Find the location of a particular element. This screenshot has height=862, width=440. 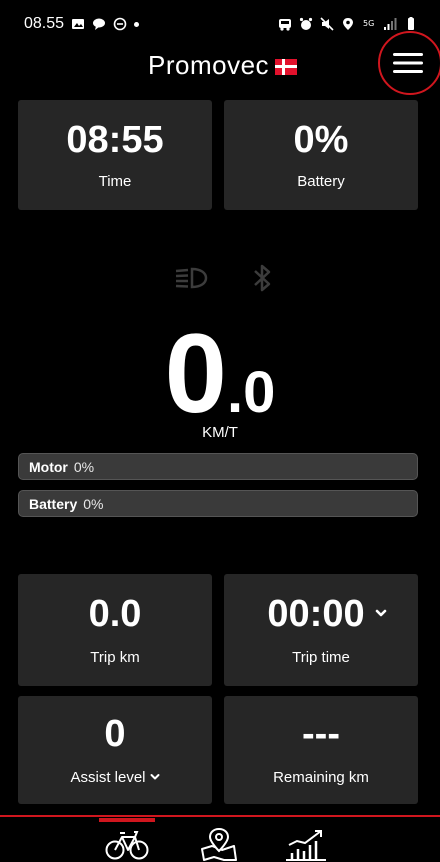

indicator-icons is located at coordinates (226, 278).